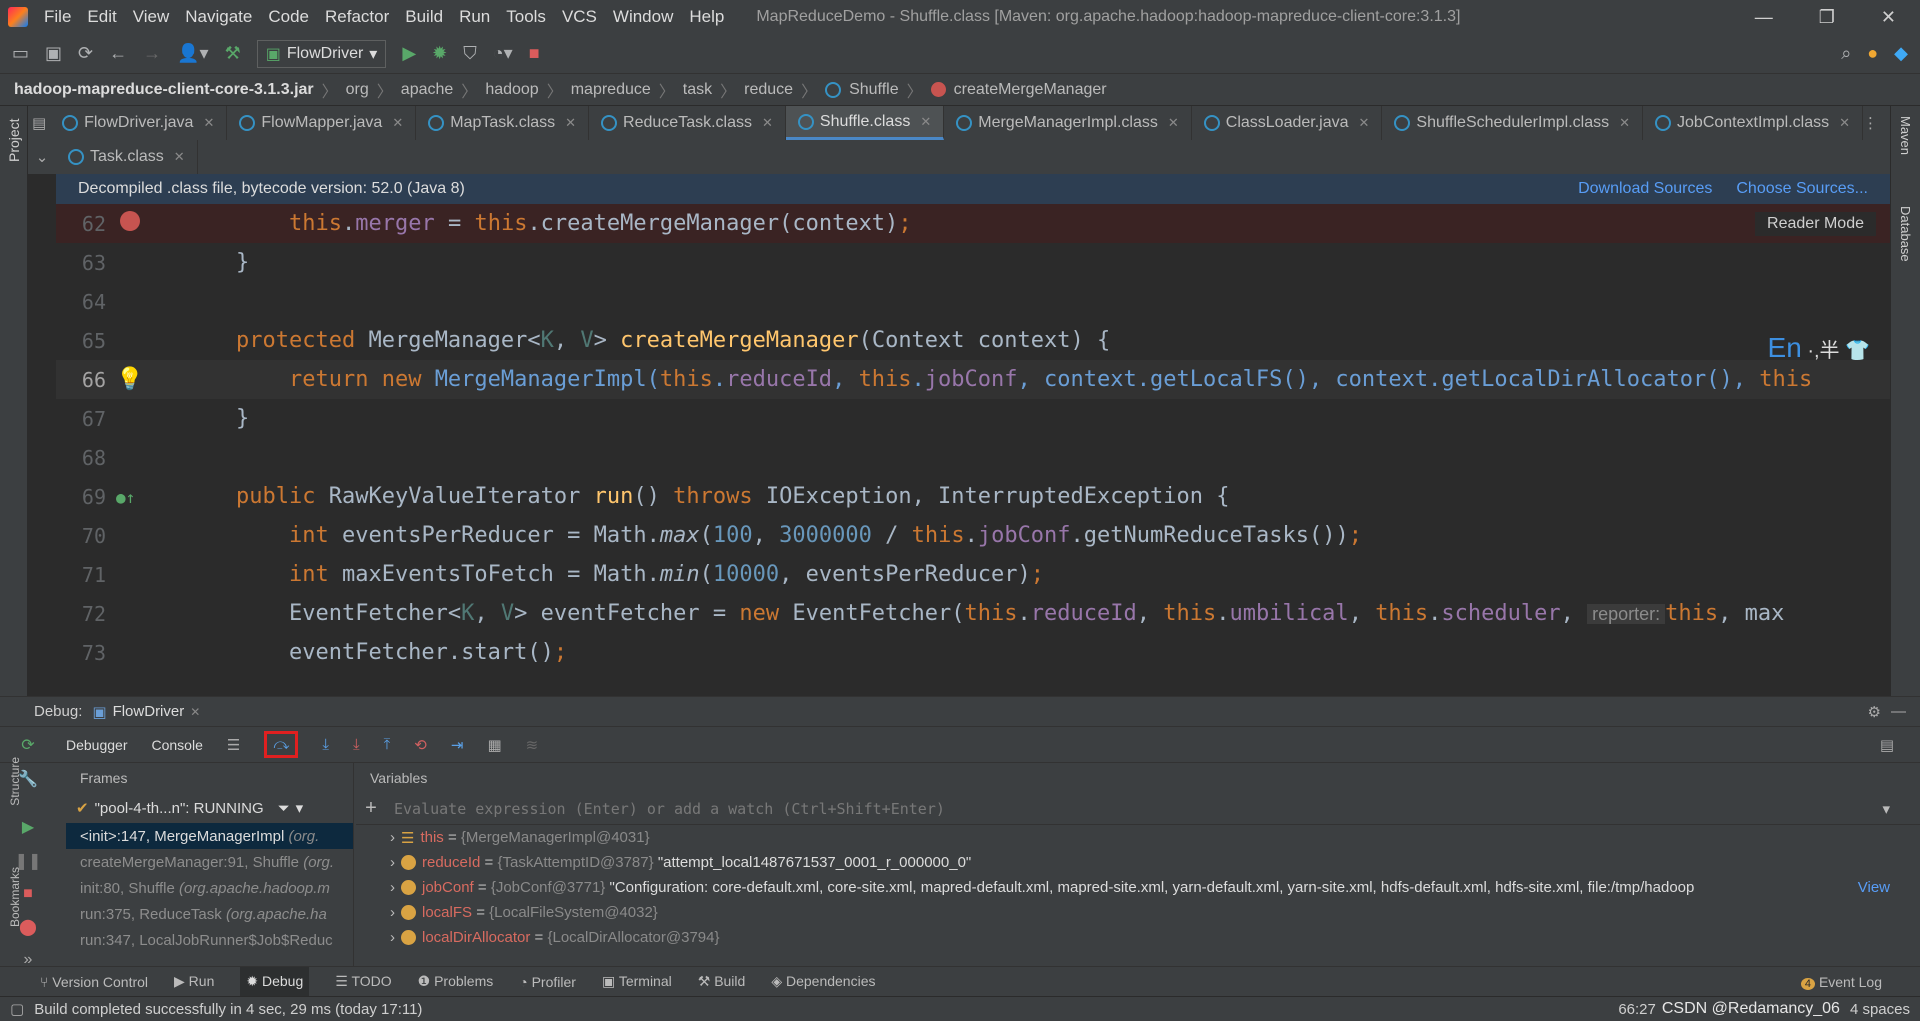 This screenshot has height=1021, width=1920. What do you see at coordinates (209, 940) in the screenshot?
I see `frame-item: run:347, LocalJobRunner$Job$Reduc` at bounding box center [209, 940].